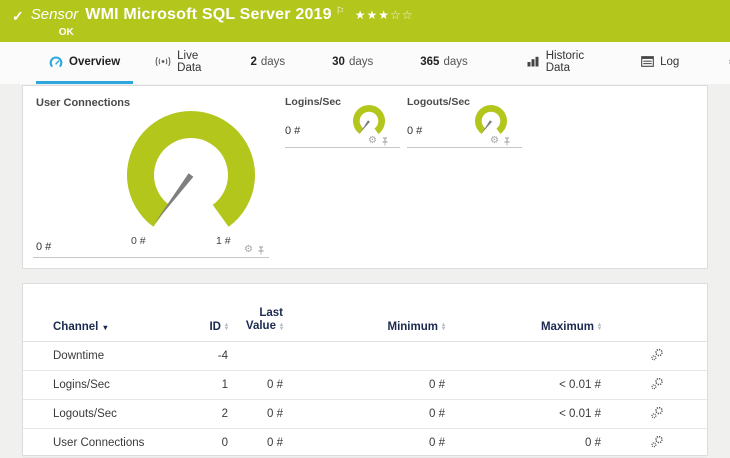  I want to click on tab-365-days: 365 days, so click(443, 63).